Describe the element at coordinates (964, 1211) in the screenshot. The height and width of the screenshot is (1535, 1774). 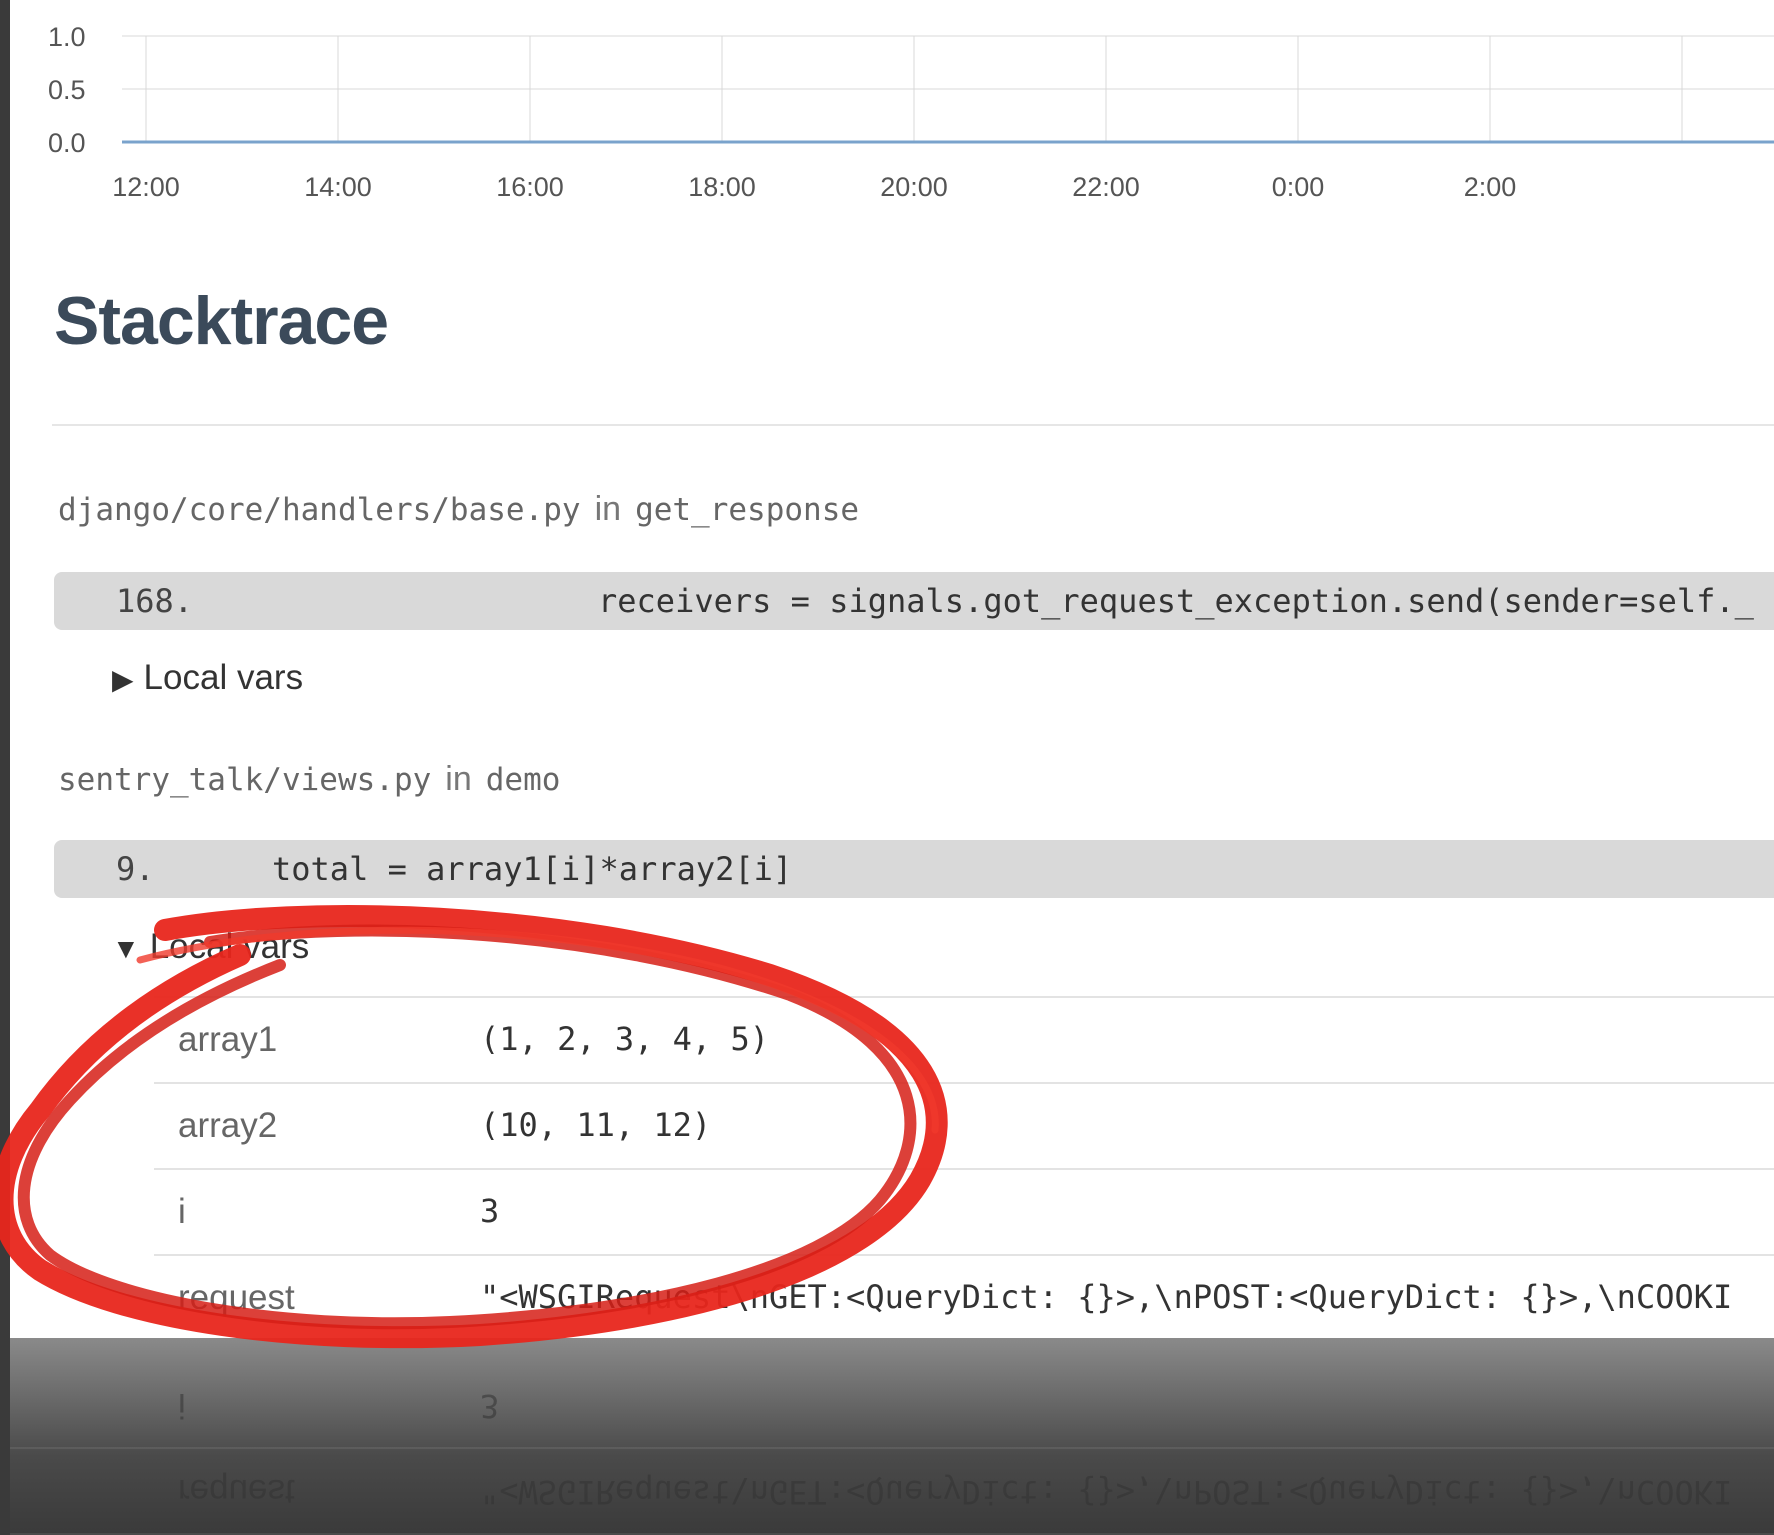
I see `table-row: i 3` at that location.